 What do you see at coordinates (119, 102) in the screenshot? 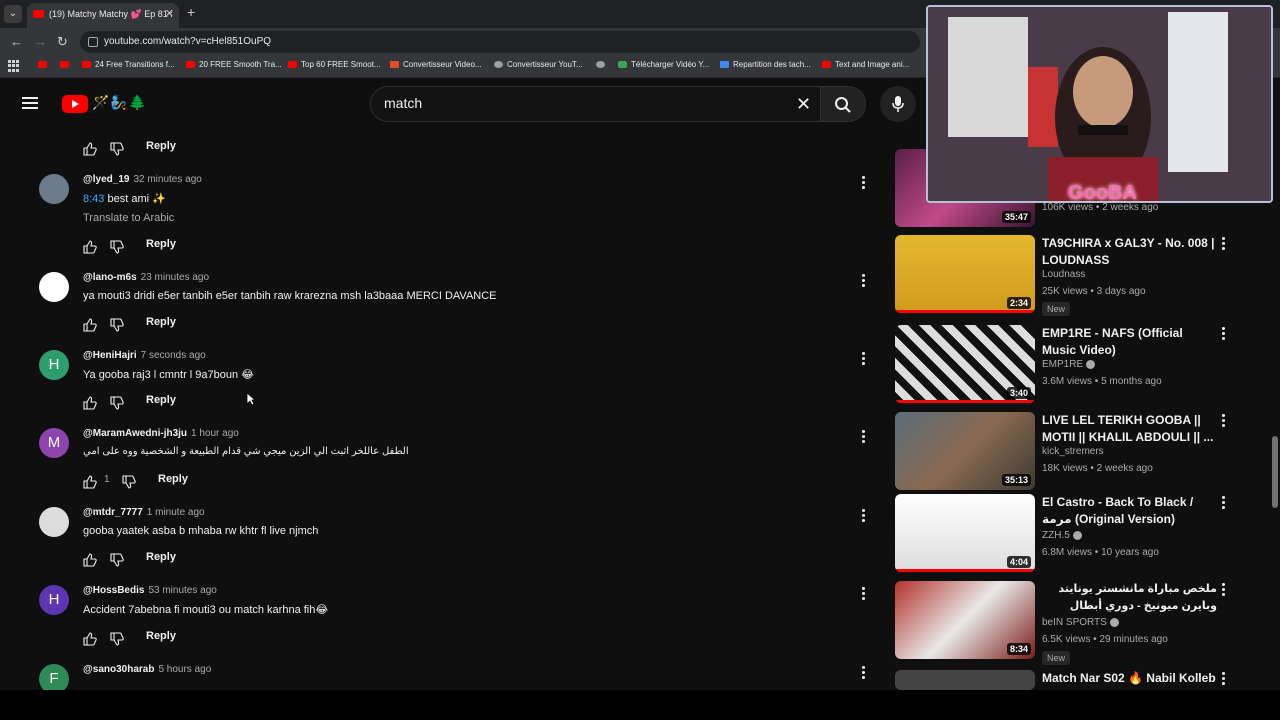
I see `logo-doodle-icon: 🪄🧞🌲` at bounding box center [119, 102].